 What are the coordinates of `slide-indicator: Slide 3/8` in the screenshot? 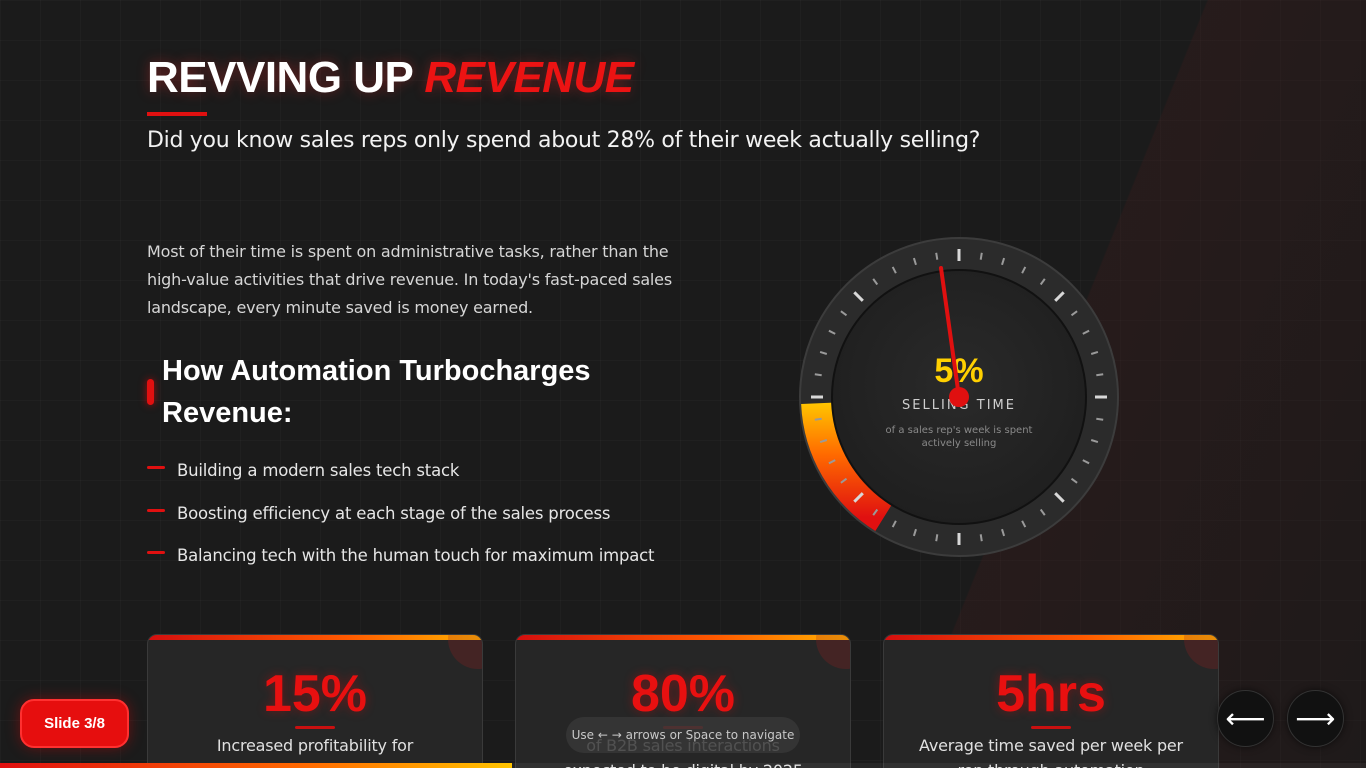 It's located at (74, 723).